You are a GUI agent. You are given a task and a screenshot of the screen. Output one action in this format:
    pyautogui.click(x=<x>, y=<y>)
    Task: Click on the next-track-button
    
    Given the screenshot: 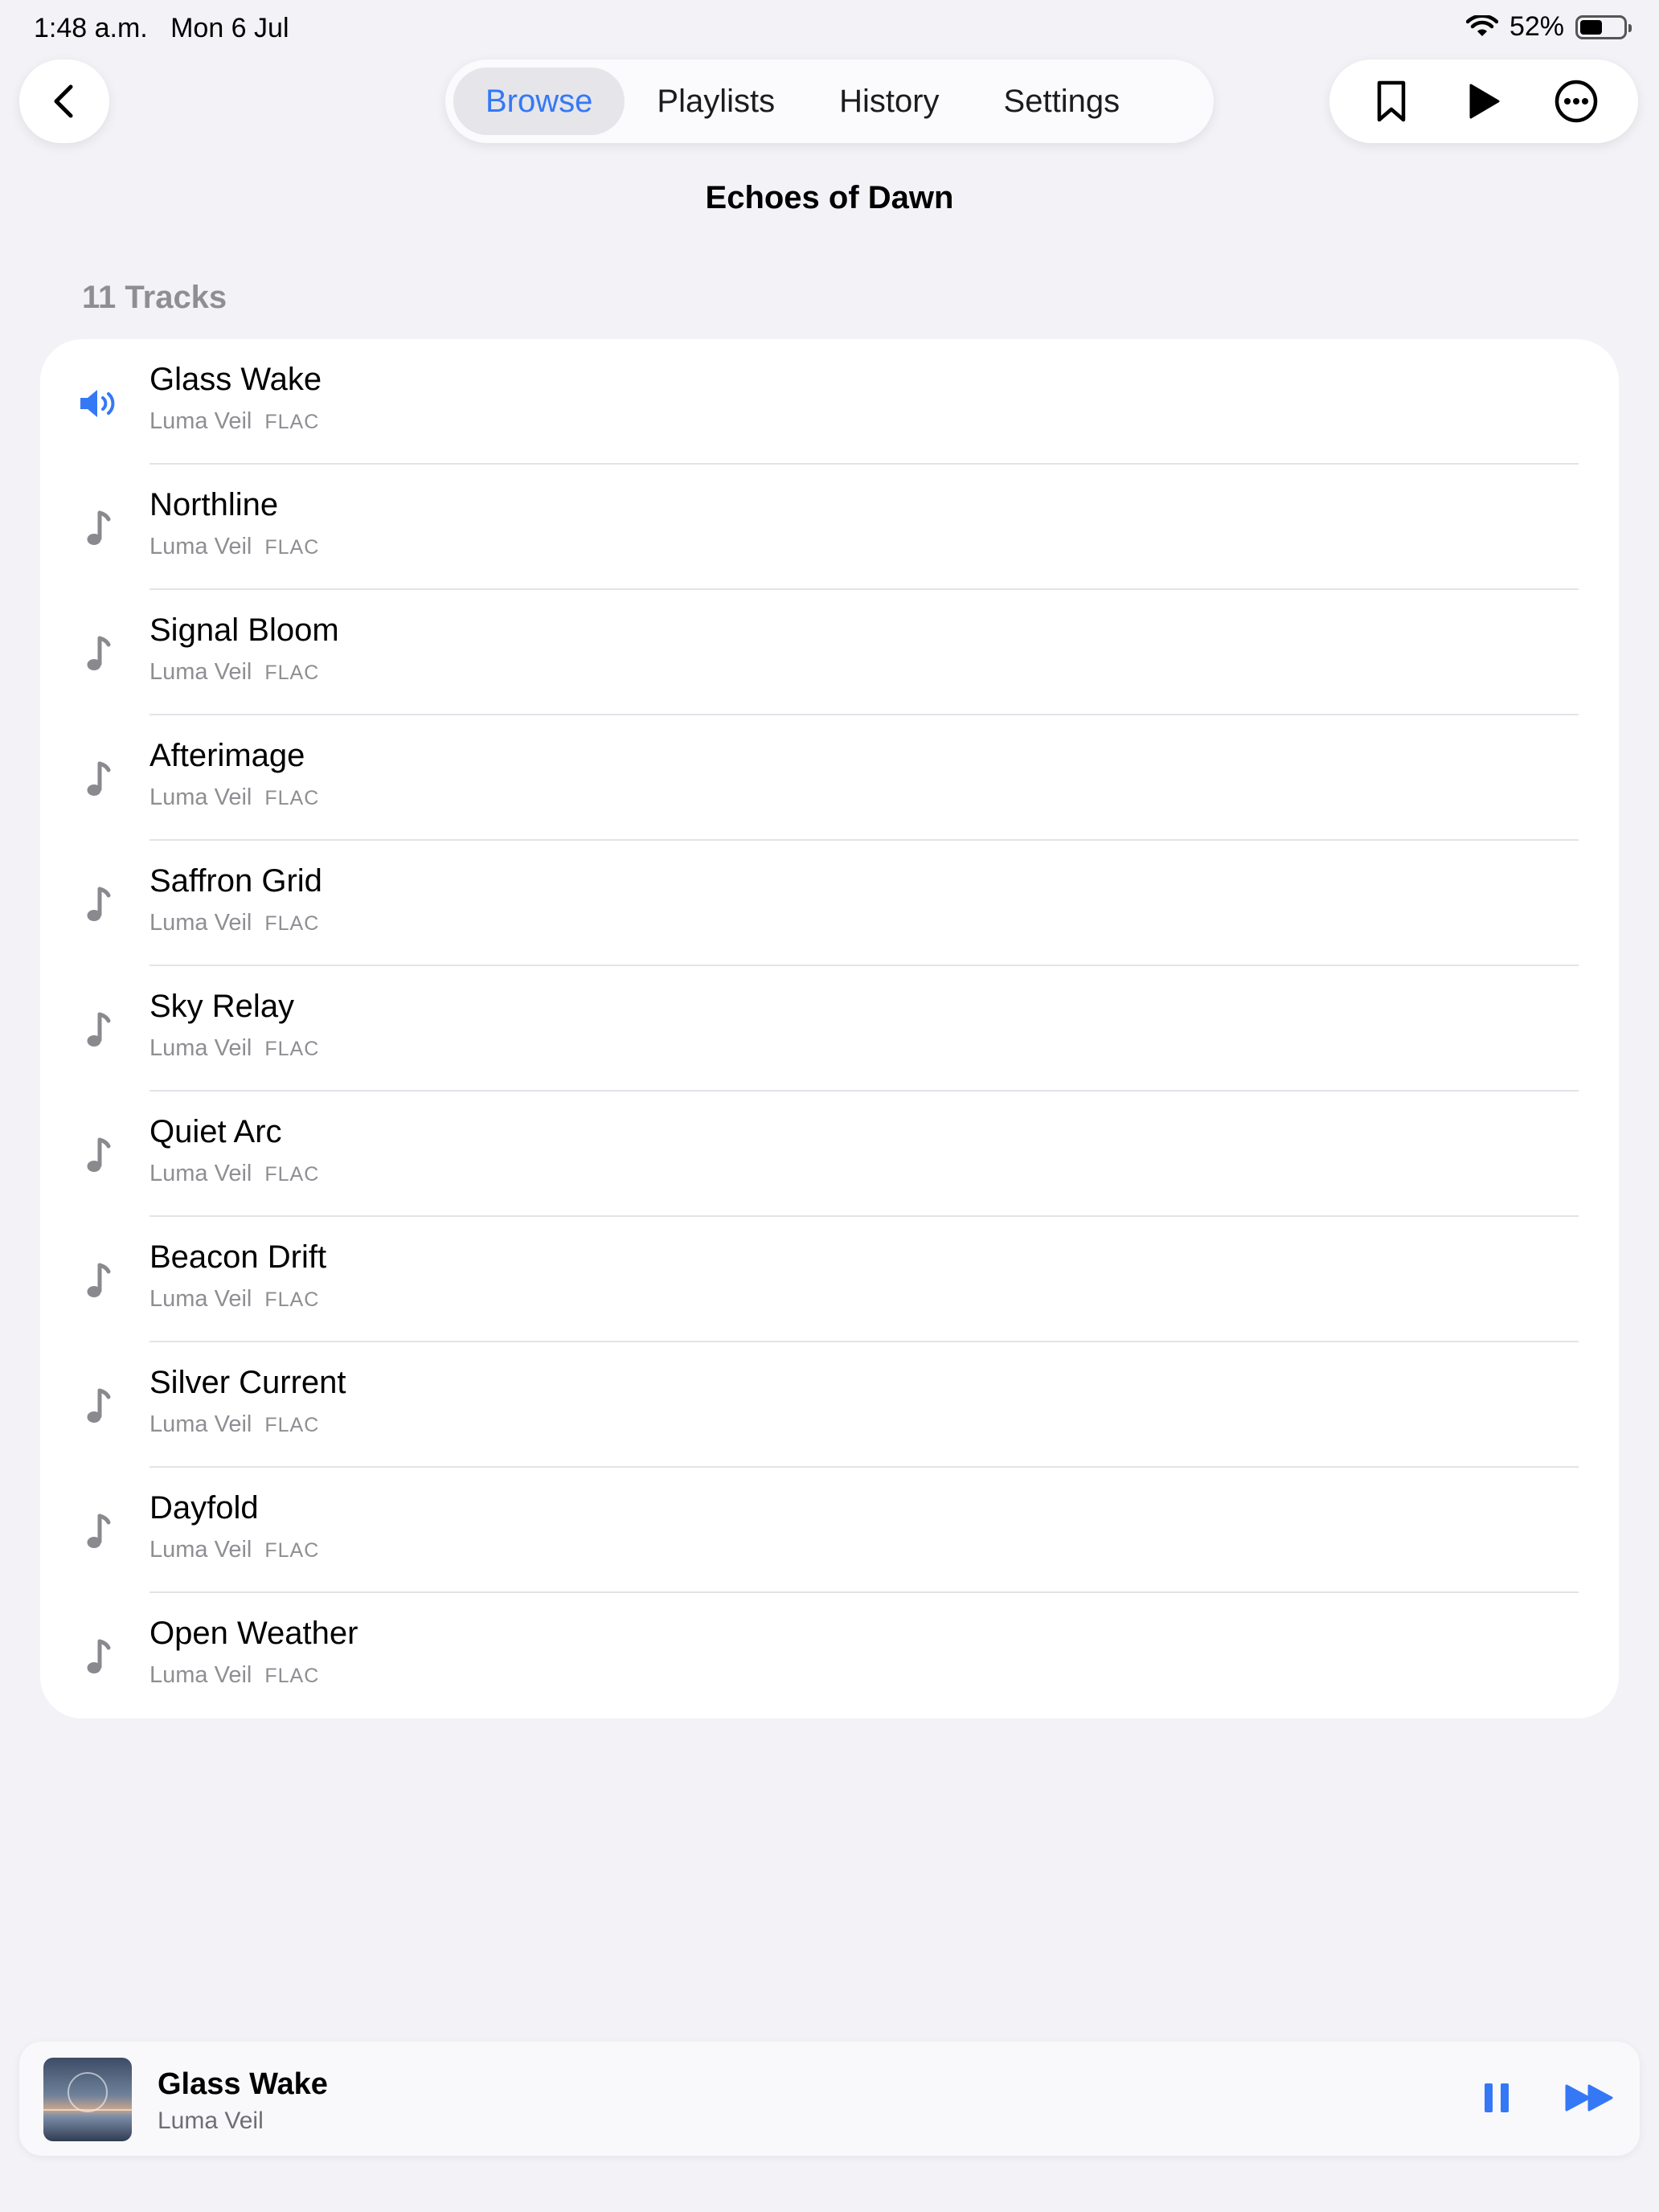 What is the action you would take?
    pyautogui.click(x=1590, y=2098)
    